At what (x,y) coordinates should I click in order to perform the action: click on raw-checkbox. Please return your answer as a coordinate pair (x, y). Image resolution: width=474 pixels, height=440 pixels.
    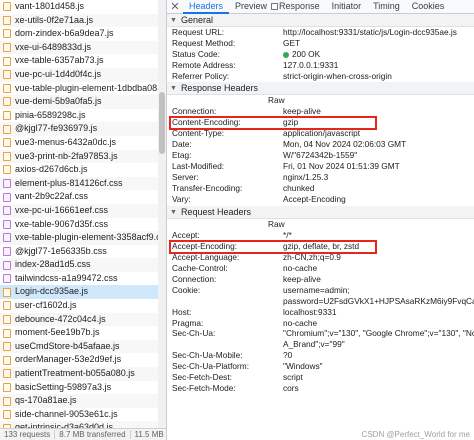
    Looking at the image, I should click on (274, 6).